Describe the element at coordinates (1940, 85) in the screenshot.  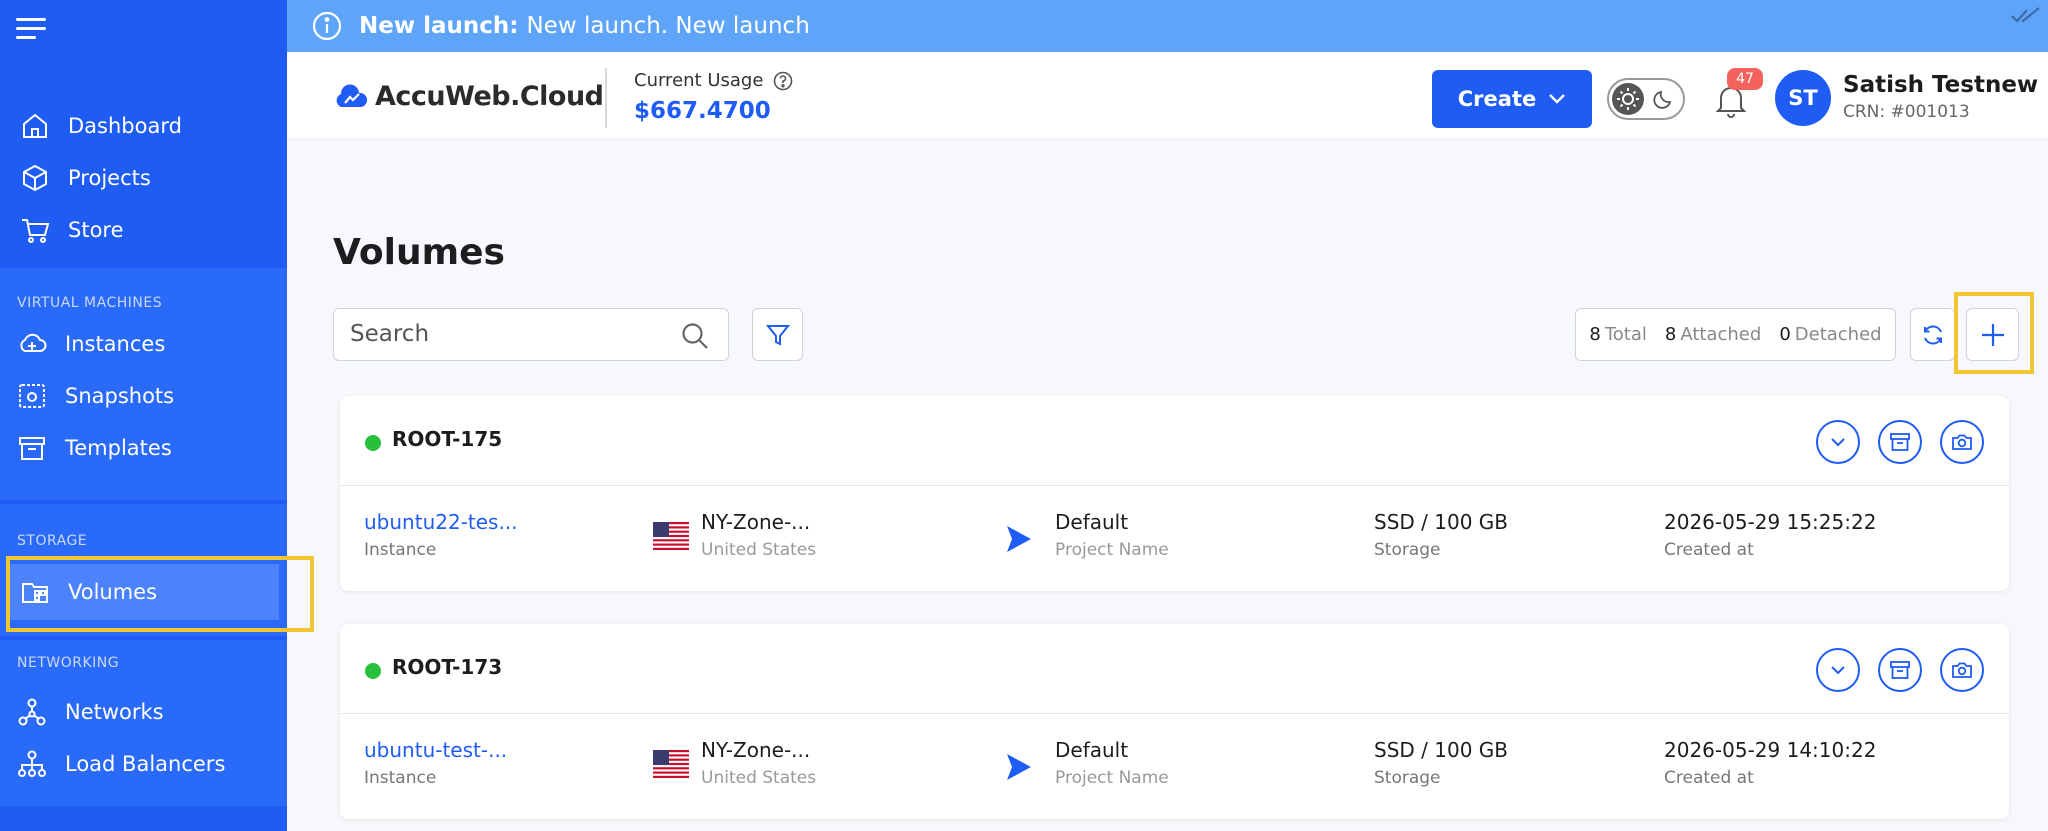
I see `user-name: Satish Testnew` at that location.